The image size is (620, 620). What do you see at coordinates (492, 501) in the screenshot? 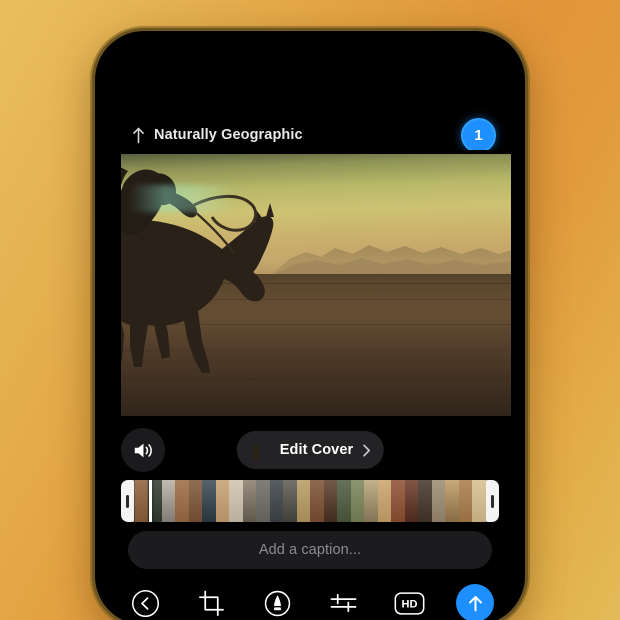
I see `trim-handle-right` at bounding box center [492, 501].